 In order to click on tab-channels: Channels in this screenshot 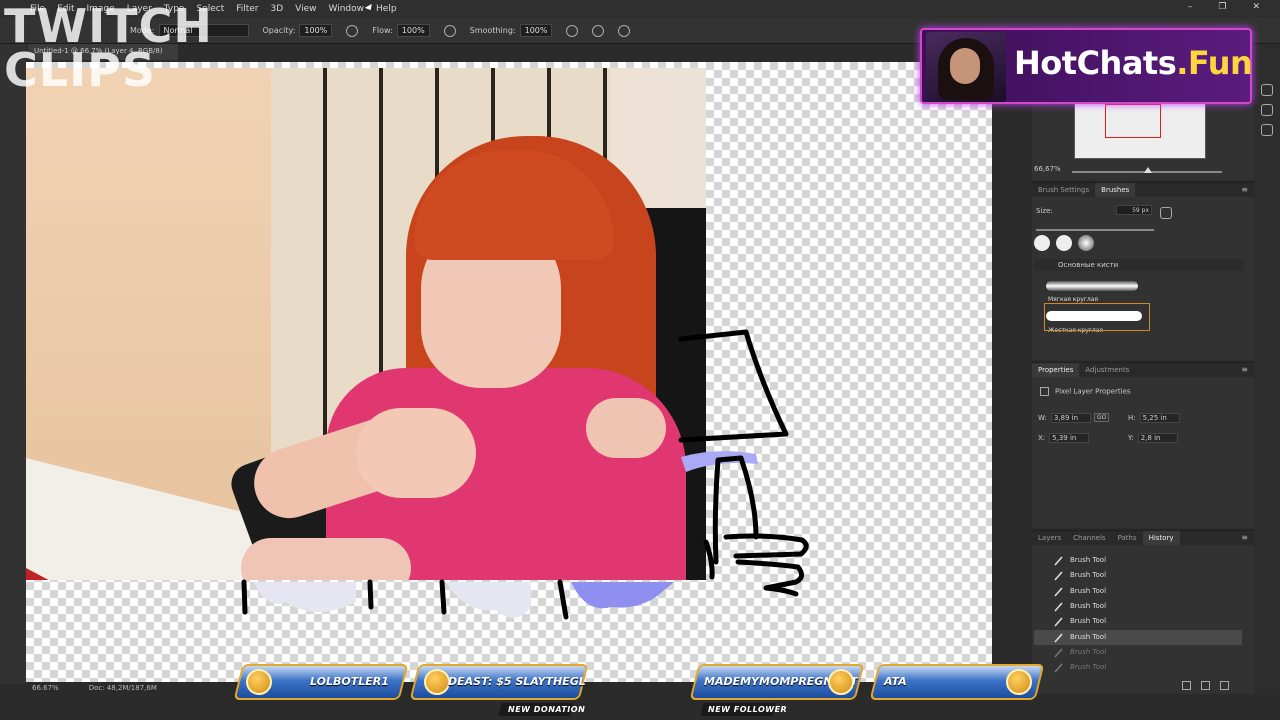, I will do `click(1089, 538)`.